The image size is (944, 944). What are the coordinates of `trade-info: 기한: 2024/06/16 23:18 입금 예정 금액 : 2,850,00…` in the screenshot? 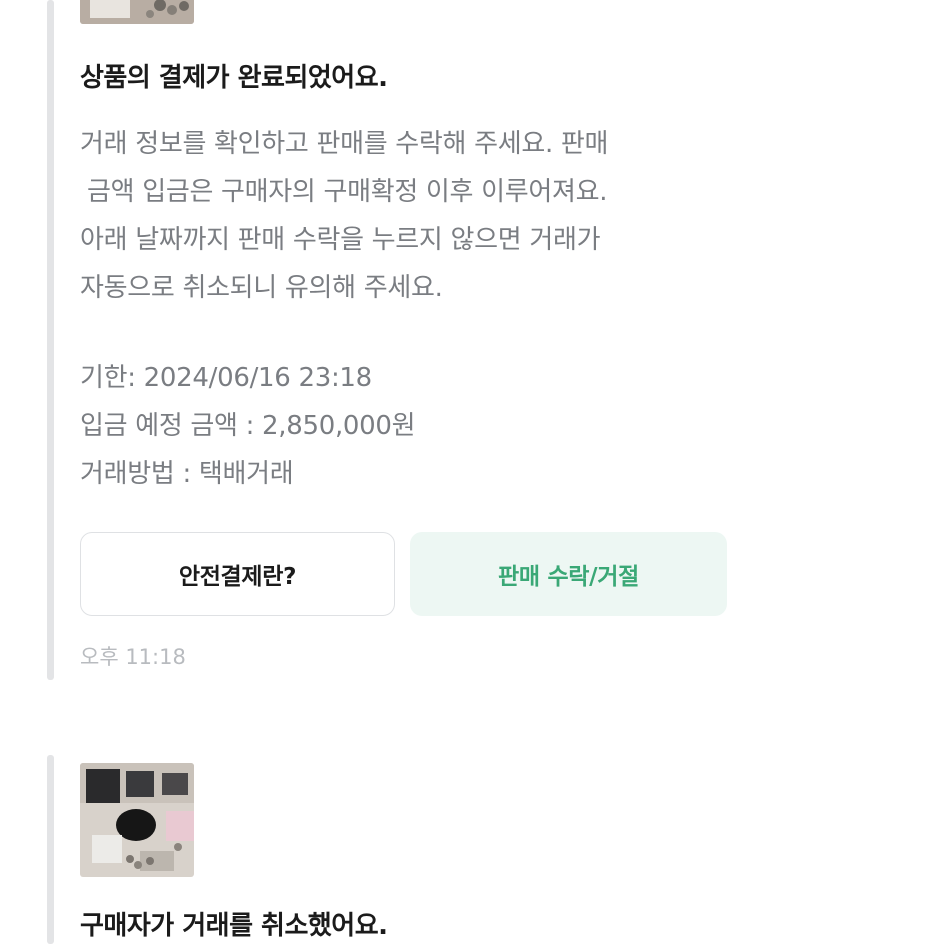 It's located at (248, 426).